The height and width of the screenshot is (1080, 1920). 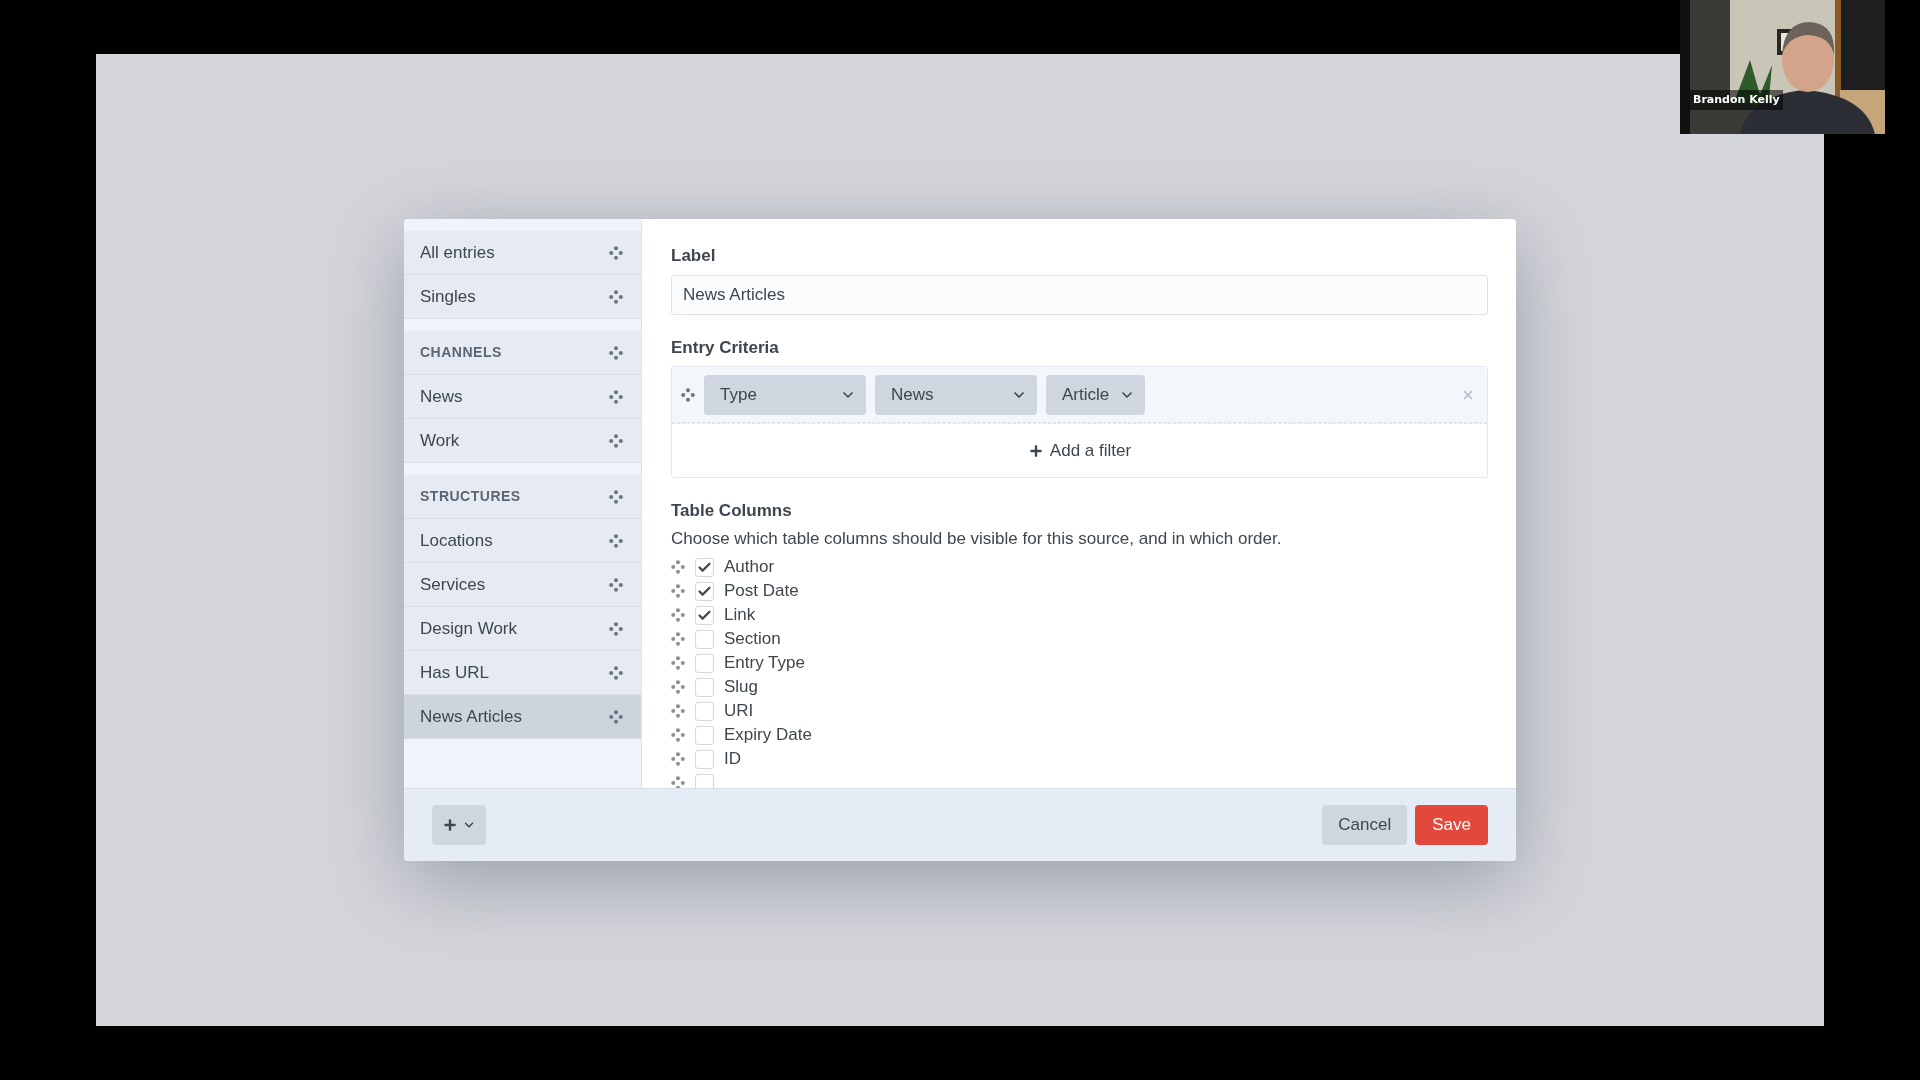 What do you see at coordinates (977, 538) in the screenshot?
I see `section-description: Choose which table columns should be visible for this source, and in which order.` at bounding box center [977, 538].